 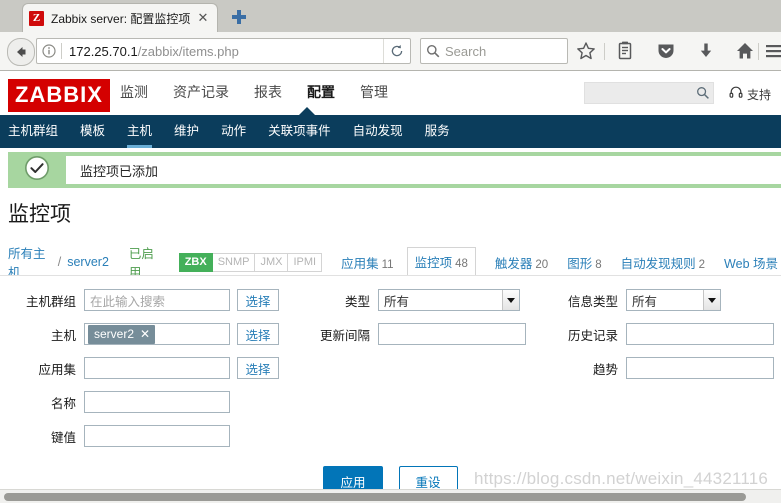 I want to click on subnav-discovery: 自动发现, so click(x=378, y=131).